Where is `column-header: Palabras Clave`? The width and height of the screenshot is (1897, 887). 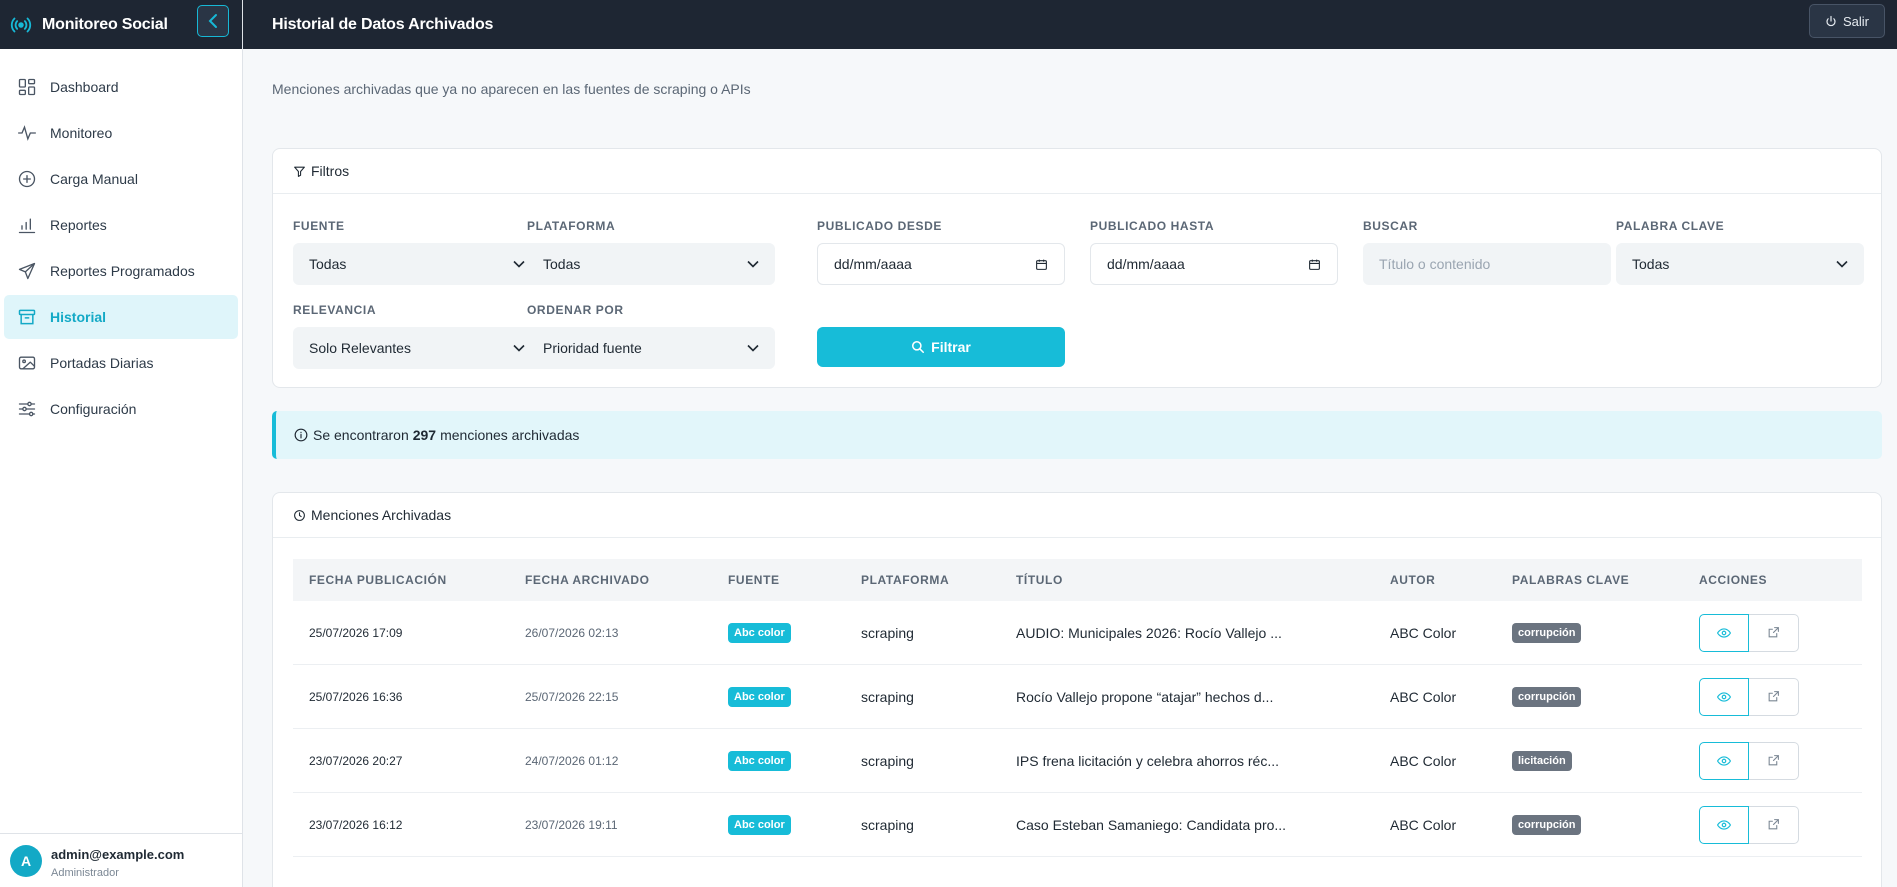
column-header: Palabras Clave is located at coordinates (1589, 580).